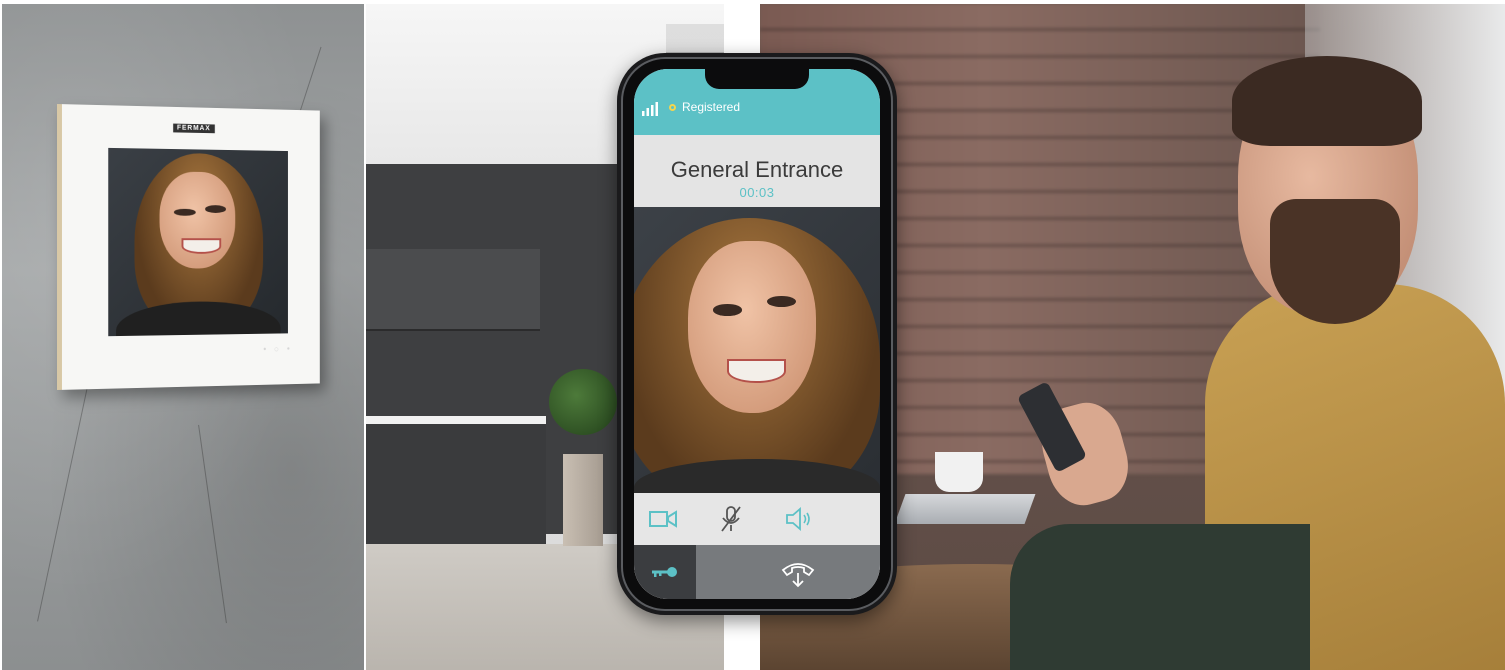 Image resolution: width=1505 pixels, height=670 pixels. I want to click on call-actions-bar, so click(757, 572).